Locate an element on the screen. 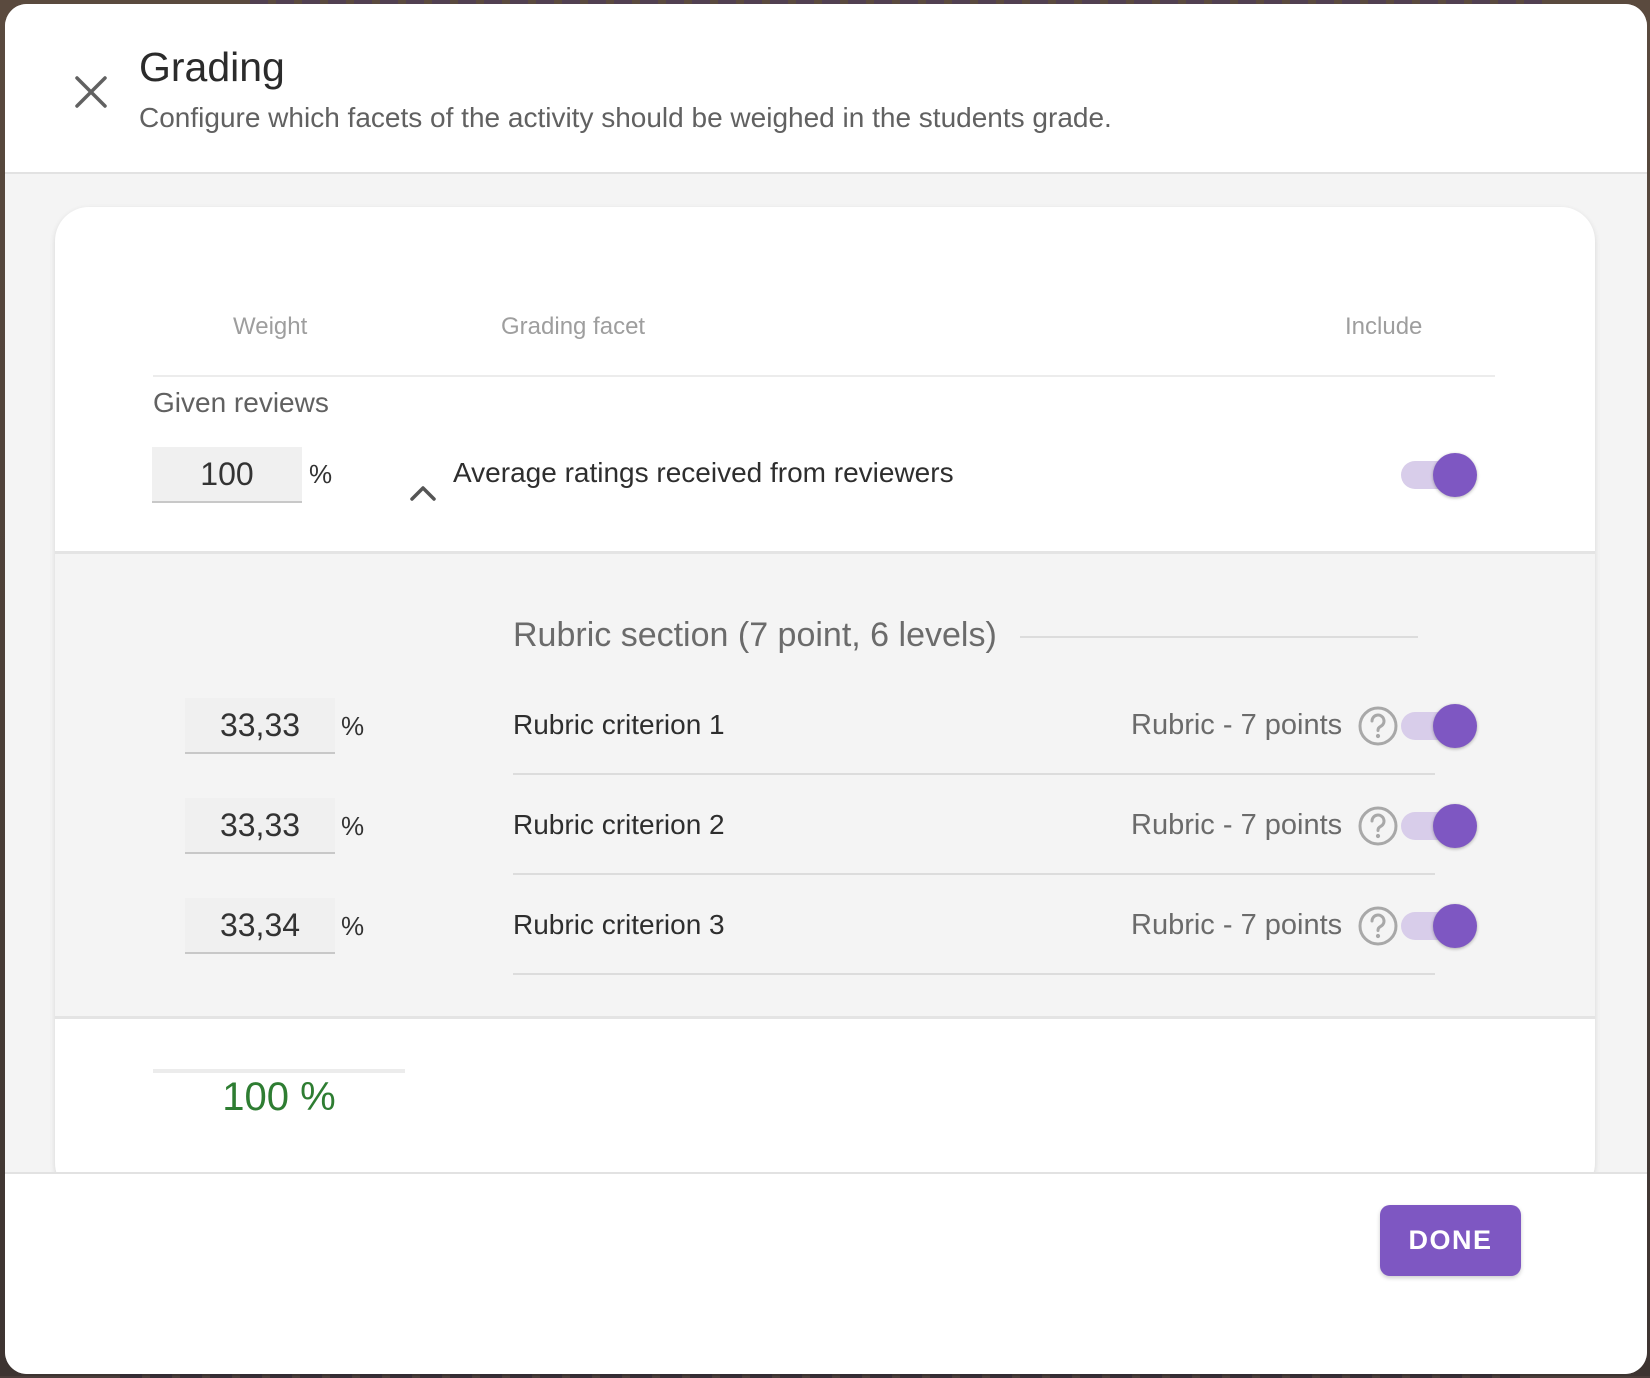 The width and height of the screenshot is (1650, 1378). column-header-include: Include is located at coordinates (1383, 327).